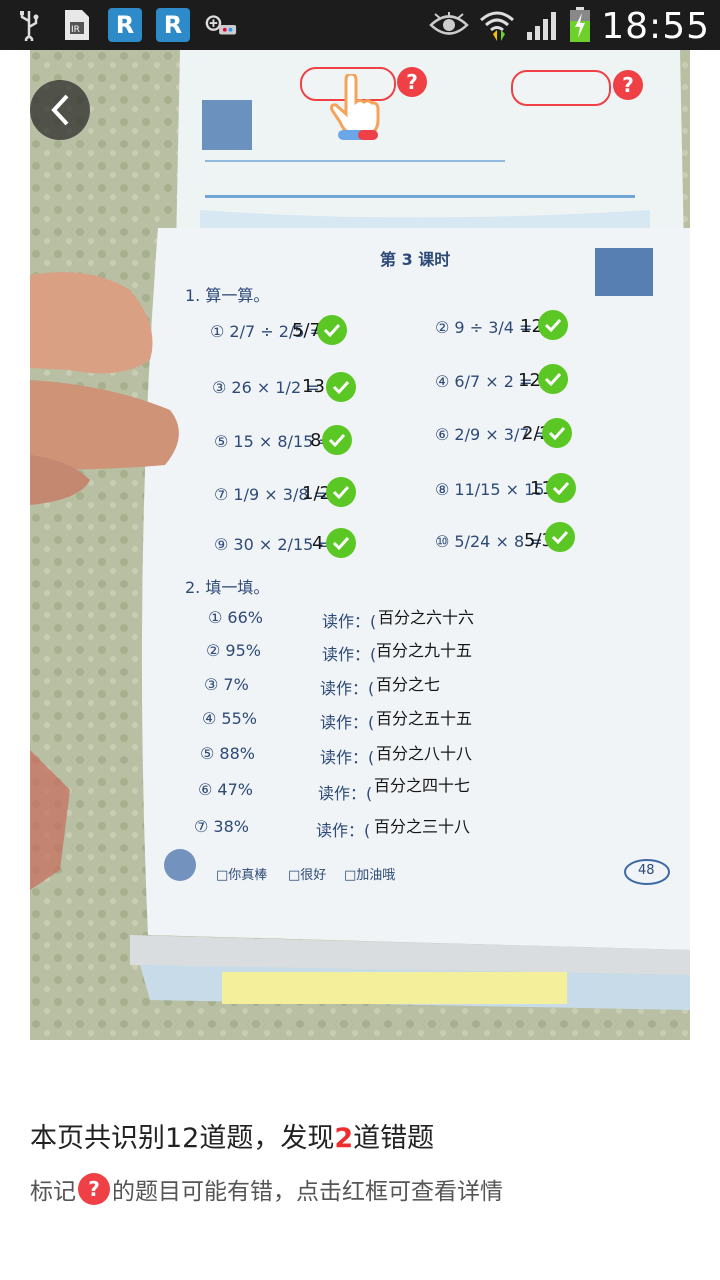 Image resolution: width=720 pixels, height=1280 pixels. What do you see at coordinates (415, 259) in the screenshot?
I see `lesson-title: 第 3 课时` at bounding box center [415, 259].